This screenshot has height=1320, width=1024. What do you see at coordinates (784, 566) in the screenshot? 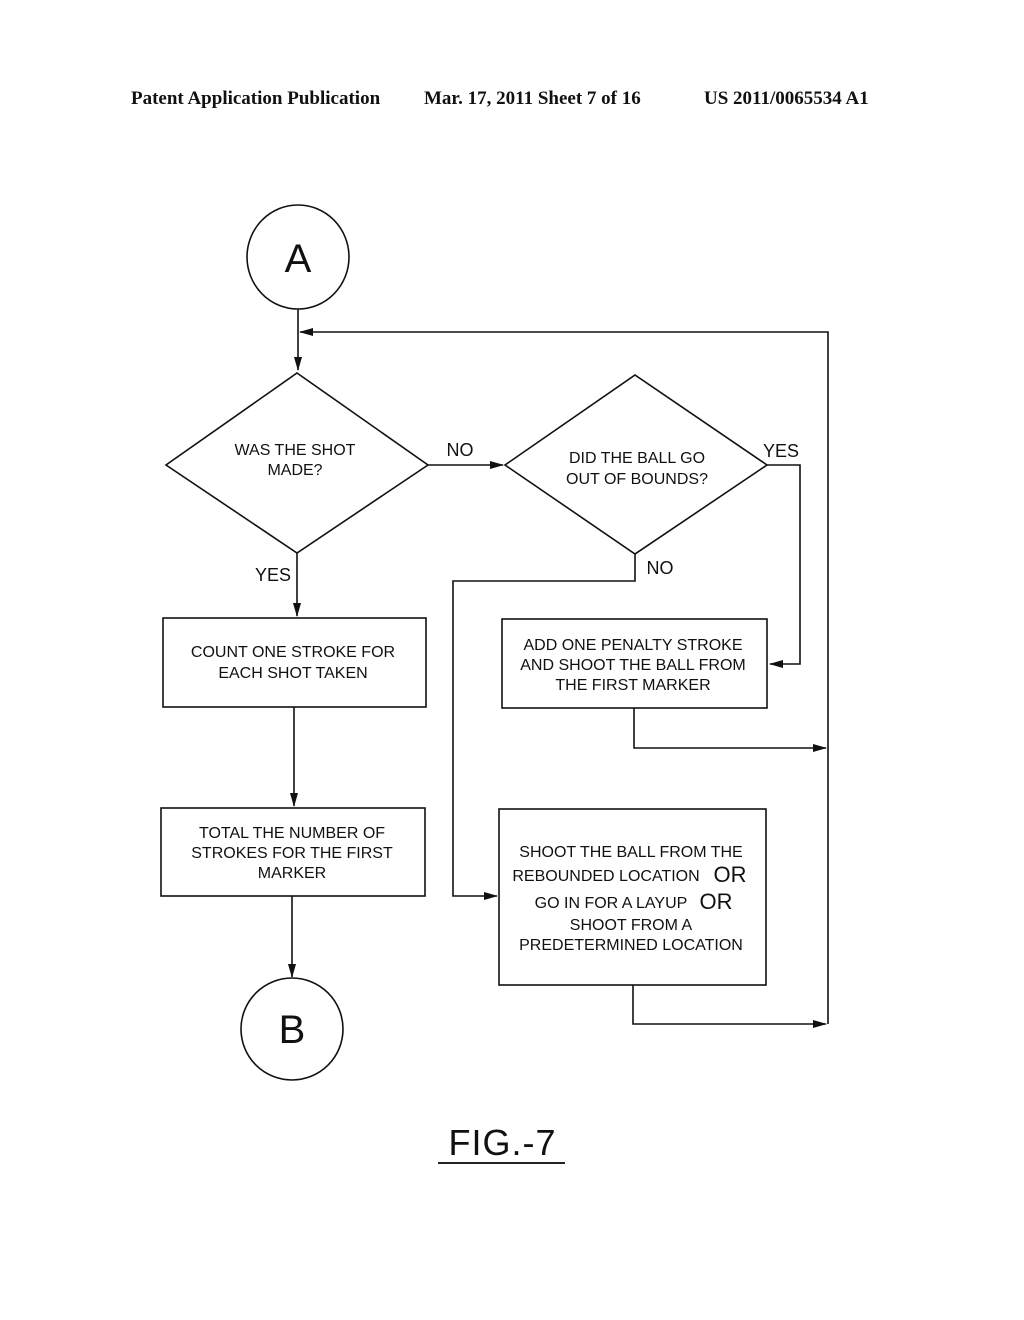
I see `arrow-yes-to-penalty` at bounding box center [784, 566].